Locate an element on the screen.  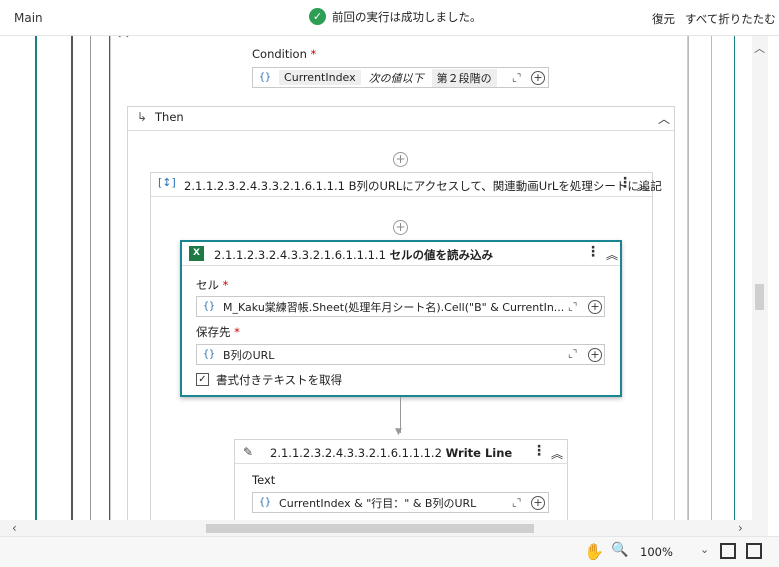
overview-icon is located at coordinates (754, 551).